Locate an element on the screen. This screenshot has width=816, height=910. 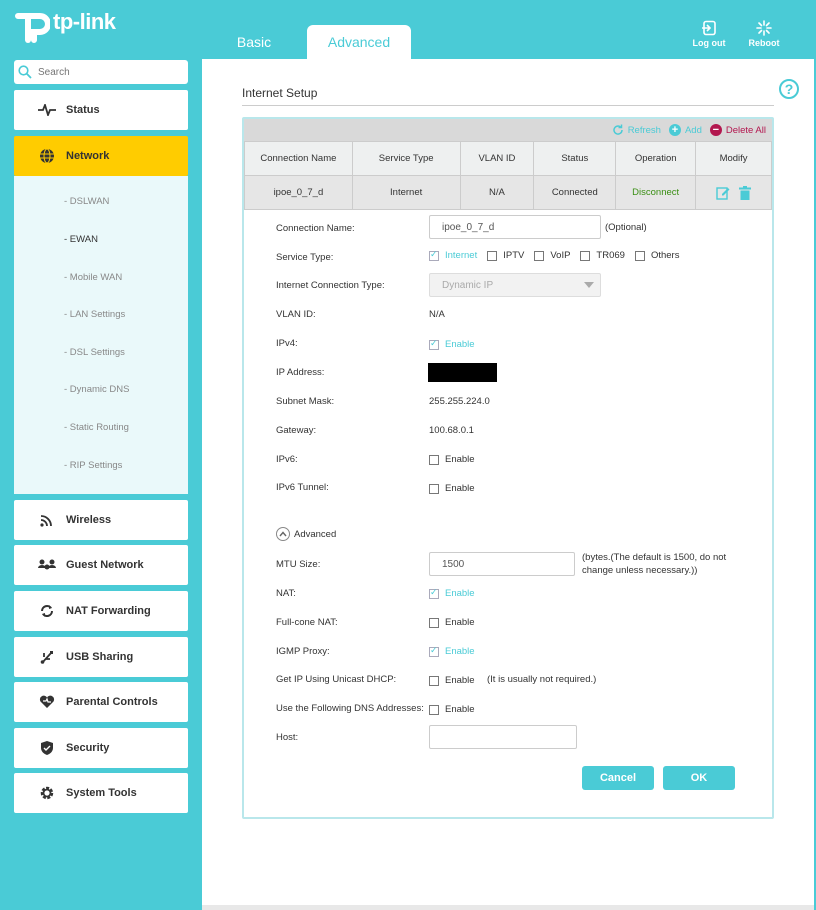
service-internet-option: Internet is located at coordinates (453, 255).